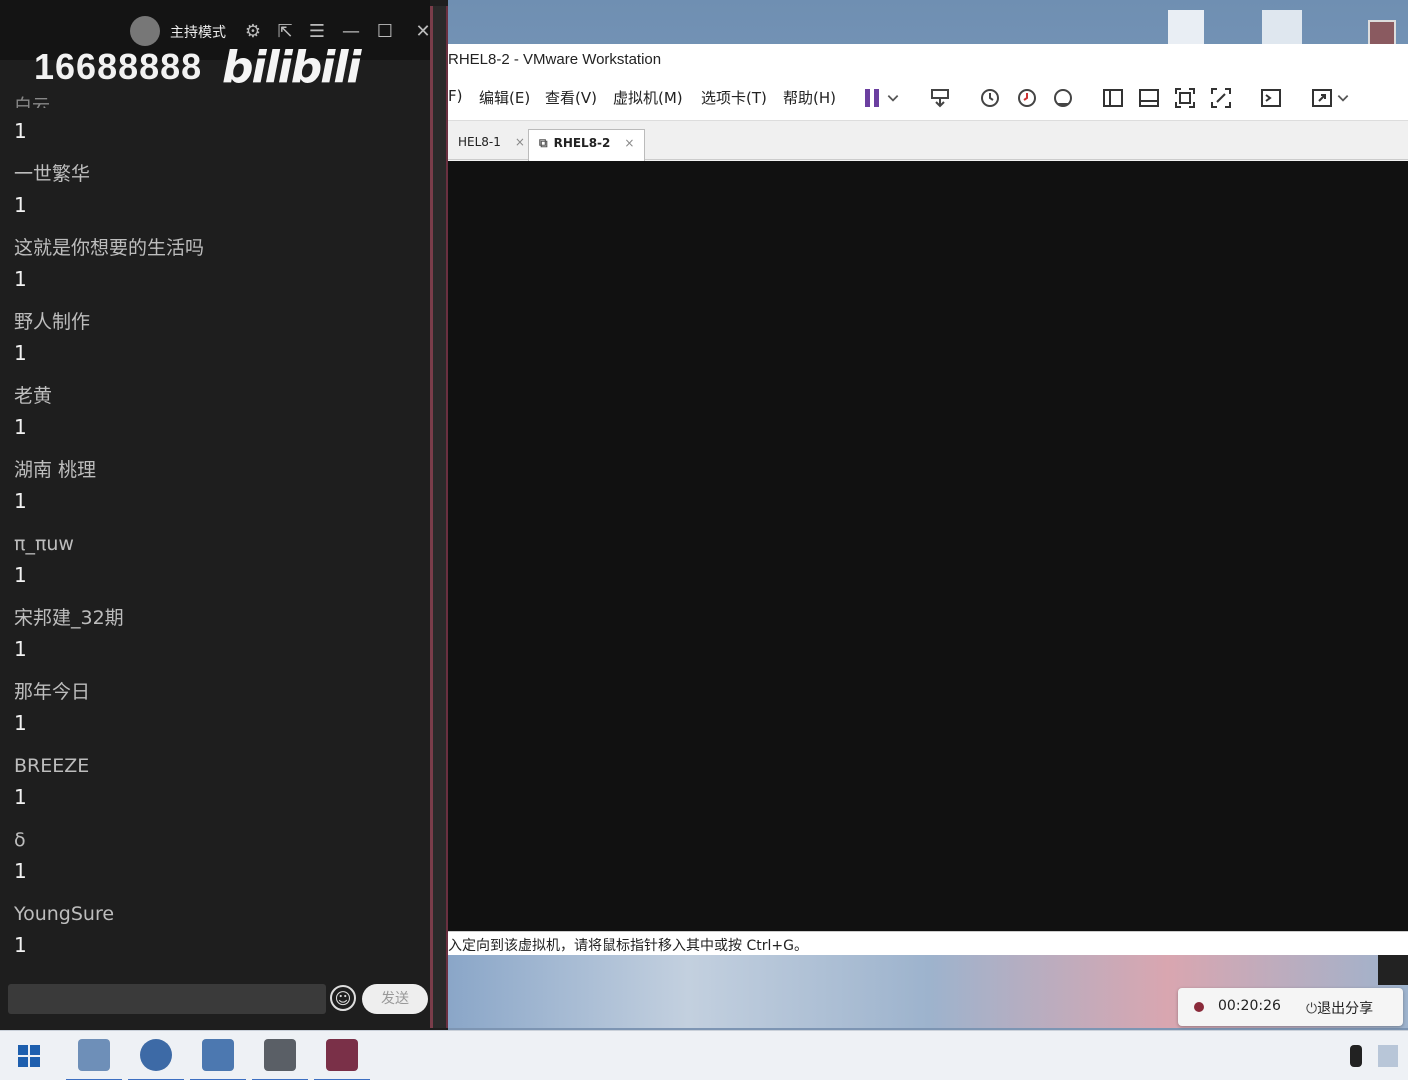  I want to click on chat-message: 1, so click(214, 131).